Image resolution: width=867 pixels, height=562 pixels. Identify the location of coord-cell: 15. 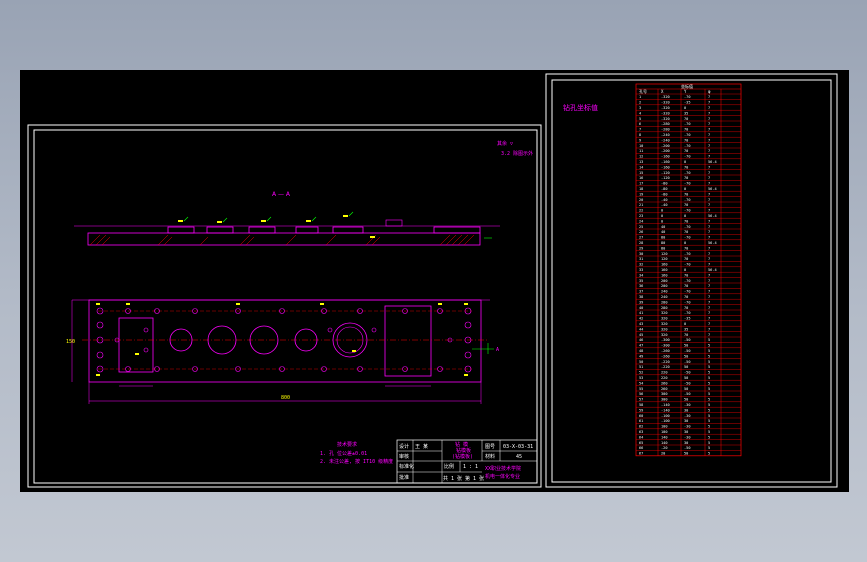
(641, 173).